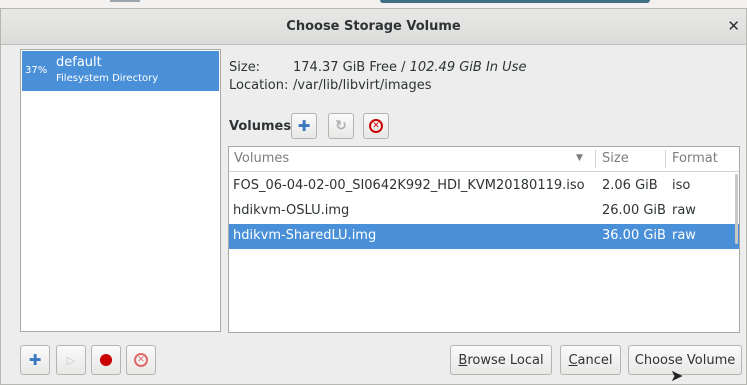 The image size is (747, 385). Describe the element at coordinates (345, 67) in the screenshot. I see `size-free: 174.37 GiB Free` at that location.